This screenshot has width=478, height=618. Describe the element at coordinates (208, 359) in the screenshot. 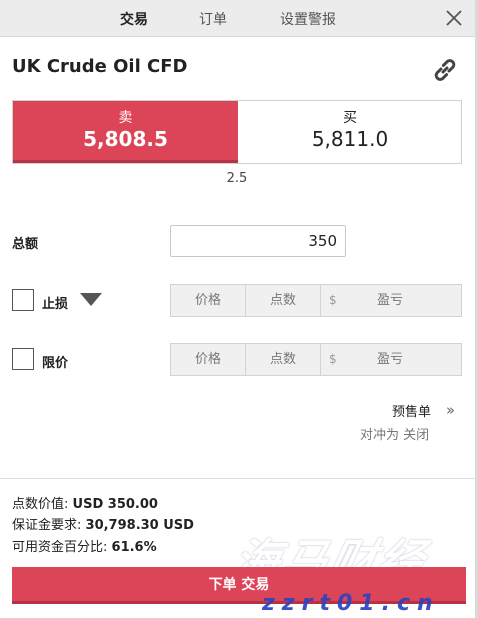

I see `limit-price-input: 价格` at that location.